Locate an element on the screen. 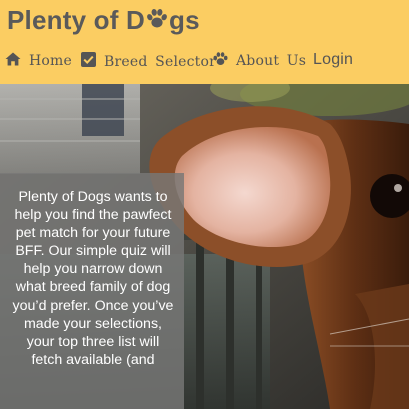 Image resolution: width=409 pixels, height=409 pixels. main-nav: Home Breed Selector About Us Login is located at coordinates (204, 62).